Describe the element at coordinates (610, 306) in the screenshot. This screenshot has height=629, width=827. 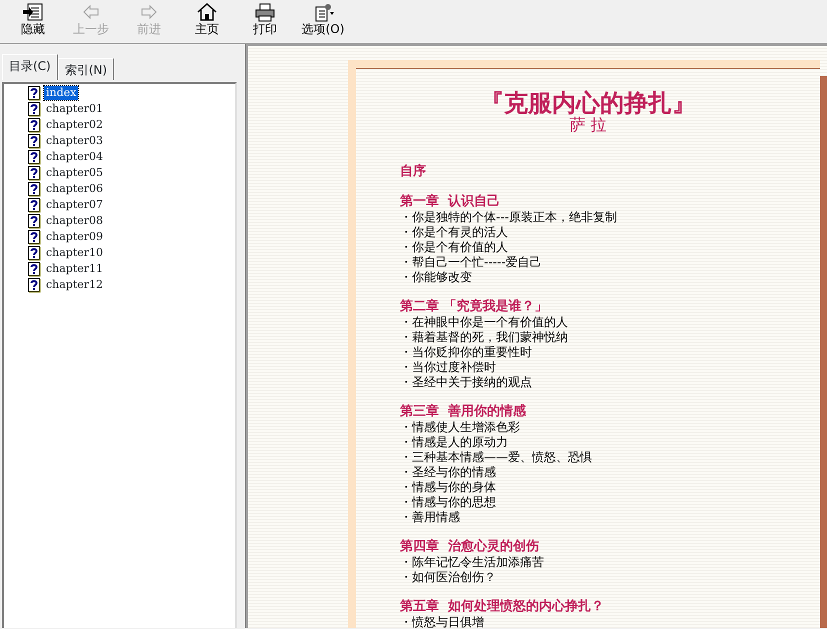
I see `chapter-heading: 第二章 「究竟我是谁？」` at that location.